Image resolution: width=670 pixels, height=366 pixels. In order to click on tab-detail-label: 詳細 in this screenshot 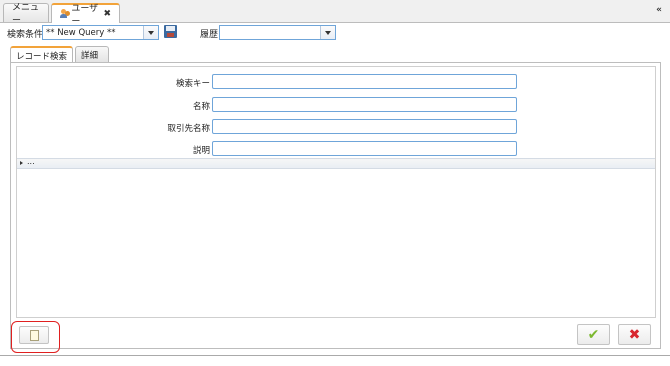, I will do `click(90, 55)`.